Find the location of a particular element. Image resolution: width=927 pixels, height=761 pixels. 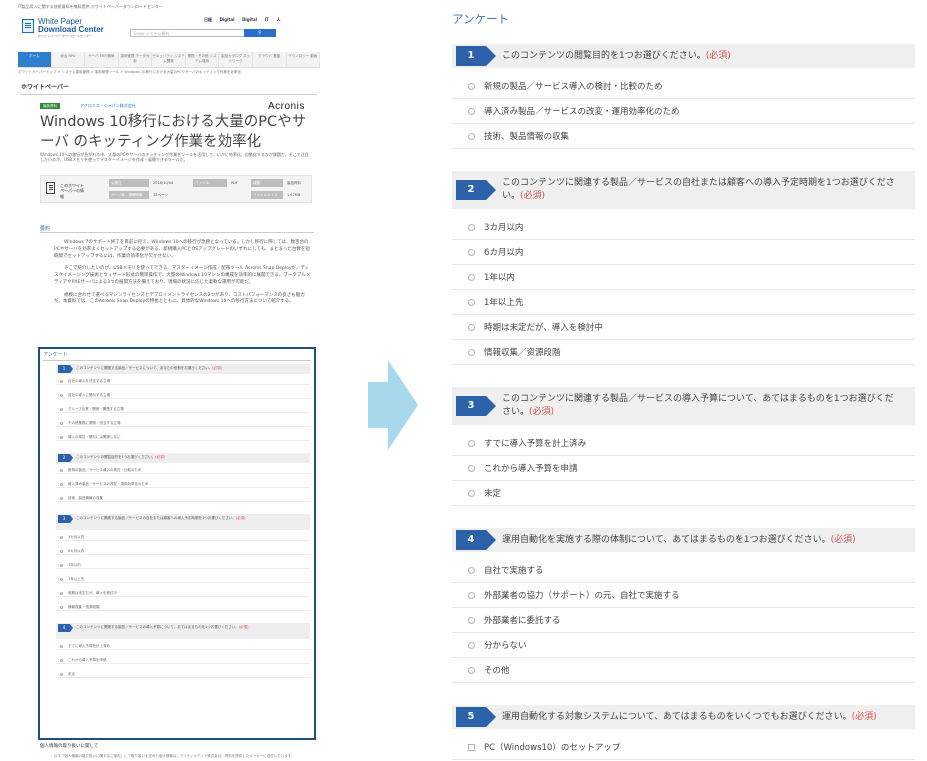

survey-option: 外部業者に委託する is located at coordinates (683, 621).